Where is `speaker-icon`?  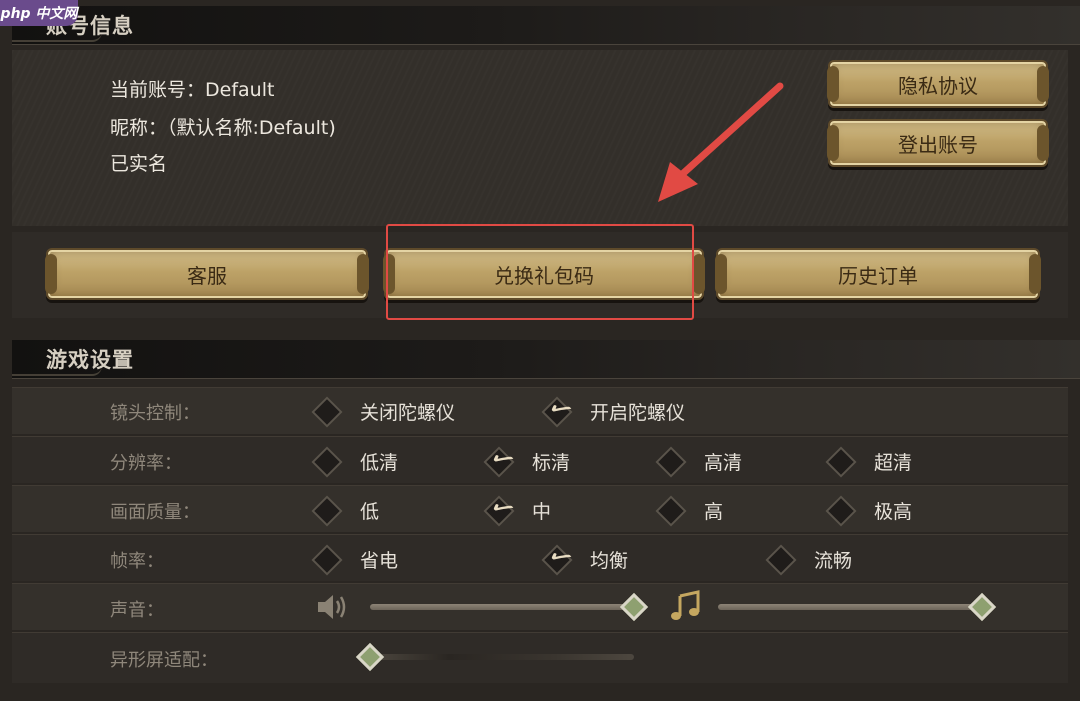
speaker-icon is located at coordinates (332, 607).